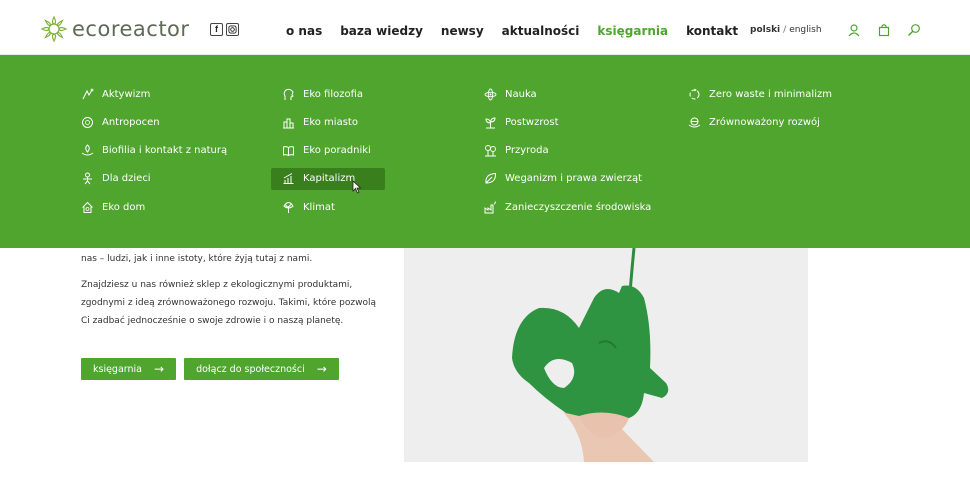 The image size is (970, 485). I want to click on hands-leaf-icon, so click(87, 150).